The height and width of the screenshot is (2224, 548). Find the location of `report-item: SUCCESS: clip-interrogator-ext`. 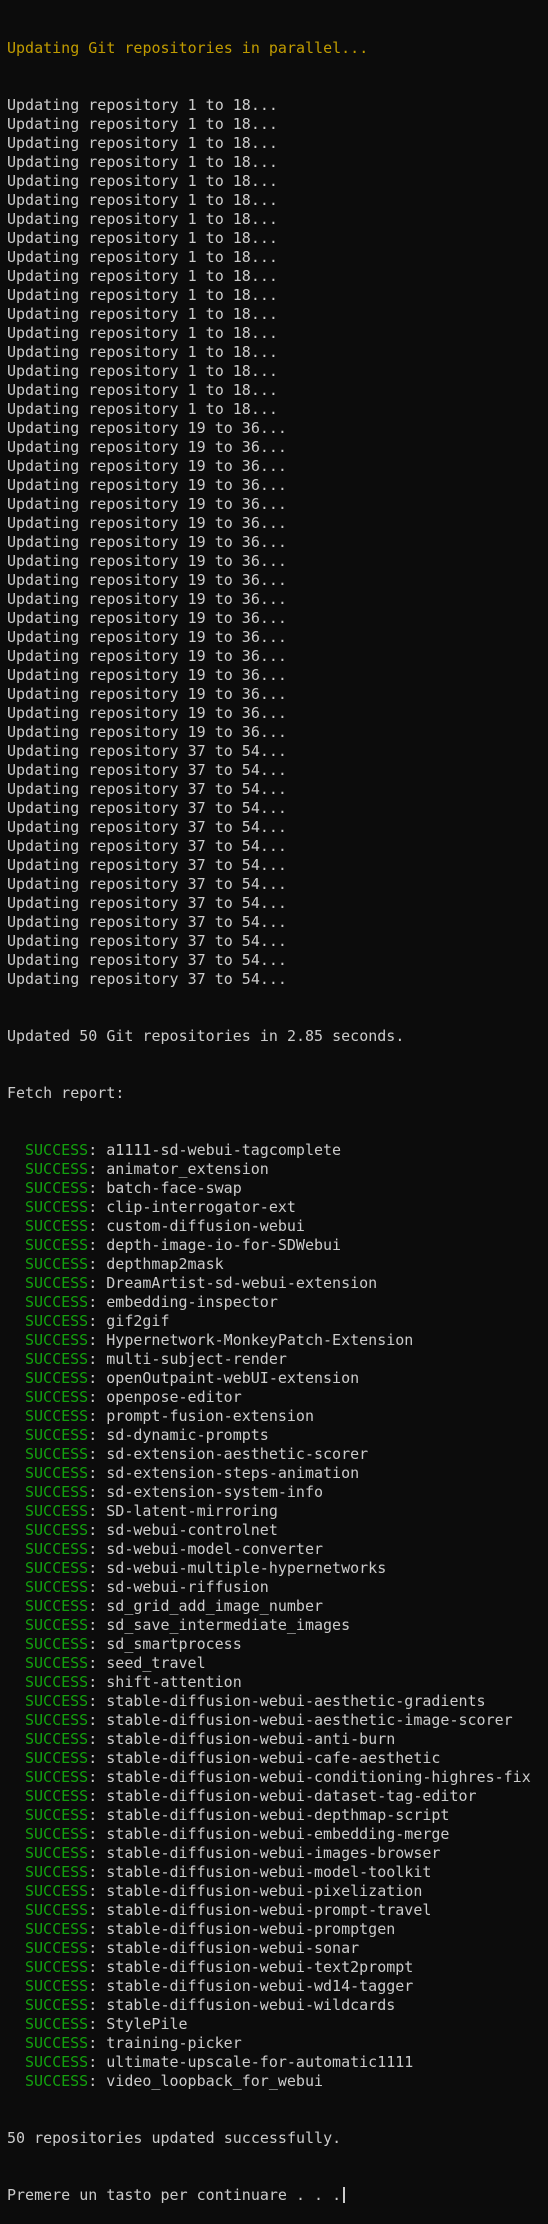

report-item: SUCCESS: clip-interrogator-ext is located at coordinates (276, 1207).